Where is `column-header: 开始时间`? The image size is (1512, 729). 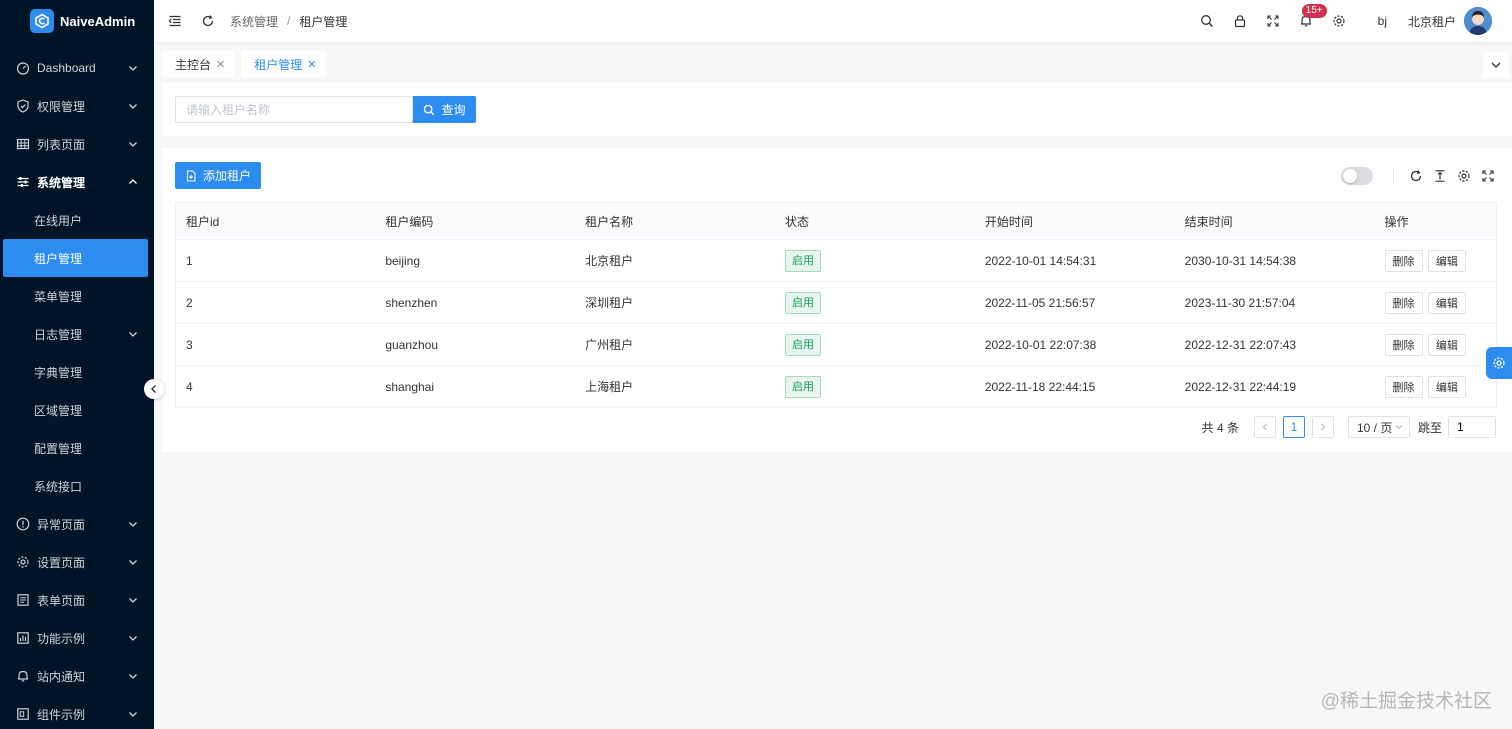
column-header: 开始时间 is located at coordinates (1074, 221).